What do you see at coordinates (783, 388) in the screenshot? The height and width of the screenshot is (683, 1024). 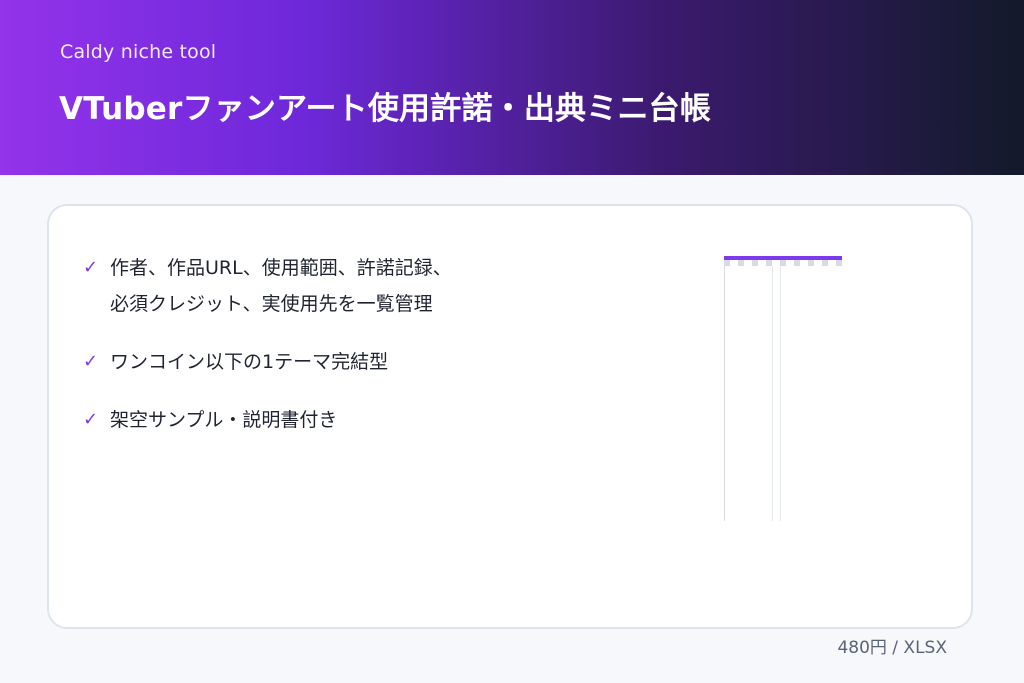 I see `spreadsheet-preview-thumbnail` at bounding box center [783, 388].